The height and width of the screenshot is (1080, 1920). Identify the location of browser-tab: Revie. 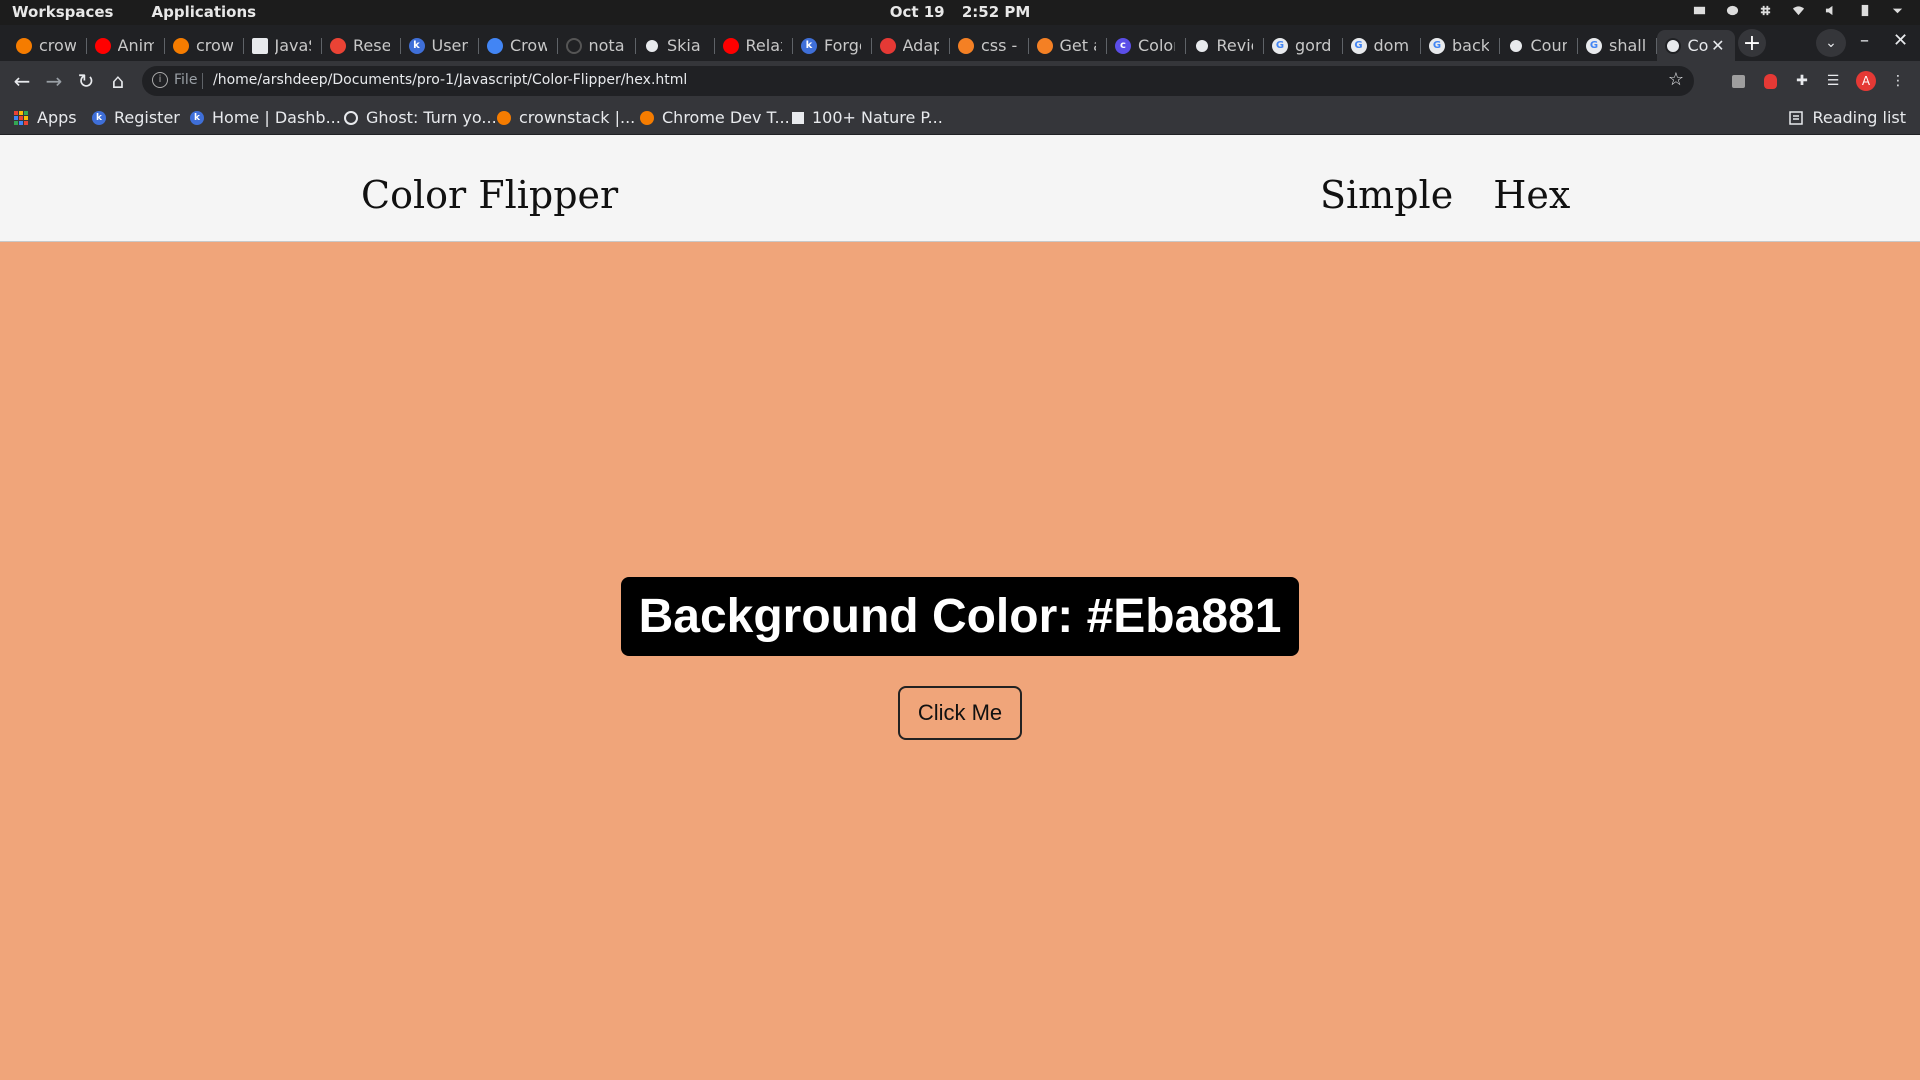
(1225, 45).